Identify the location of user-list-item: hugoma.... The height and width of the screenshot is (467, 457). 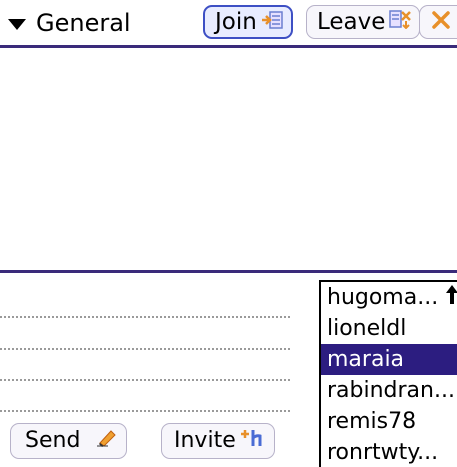
(389, 297).